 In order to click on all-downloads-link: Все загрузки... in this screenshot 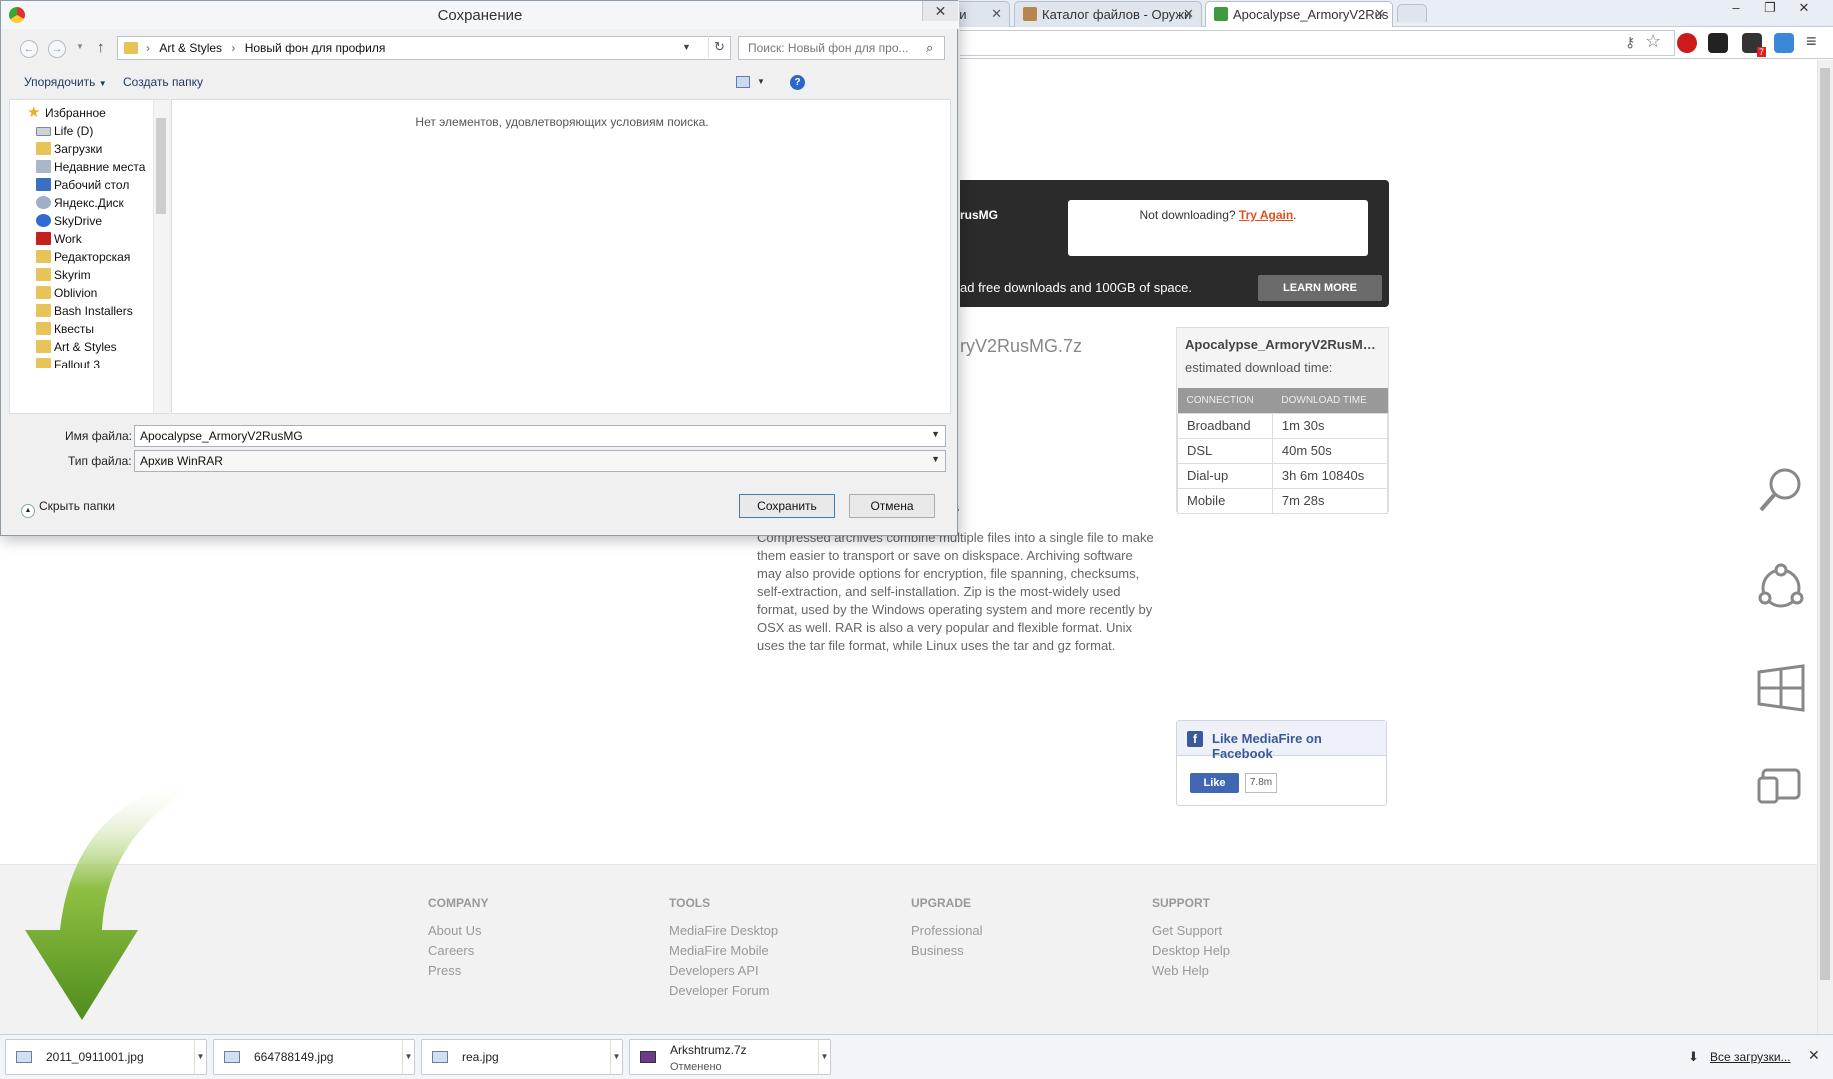, I will do `click(1750, 1057)`.